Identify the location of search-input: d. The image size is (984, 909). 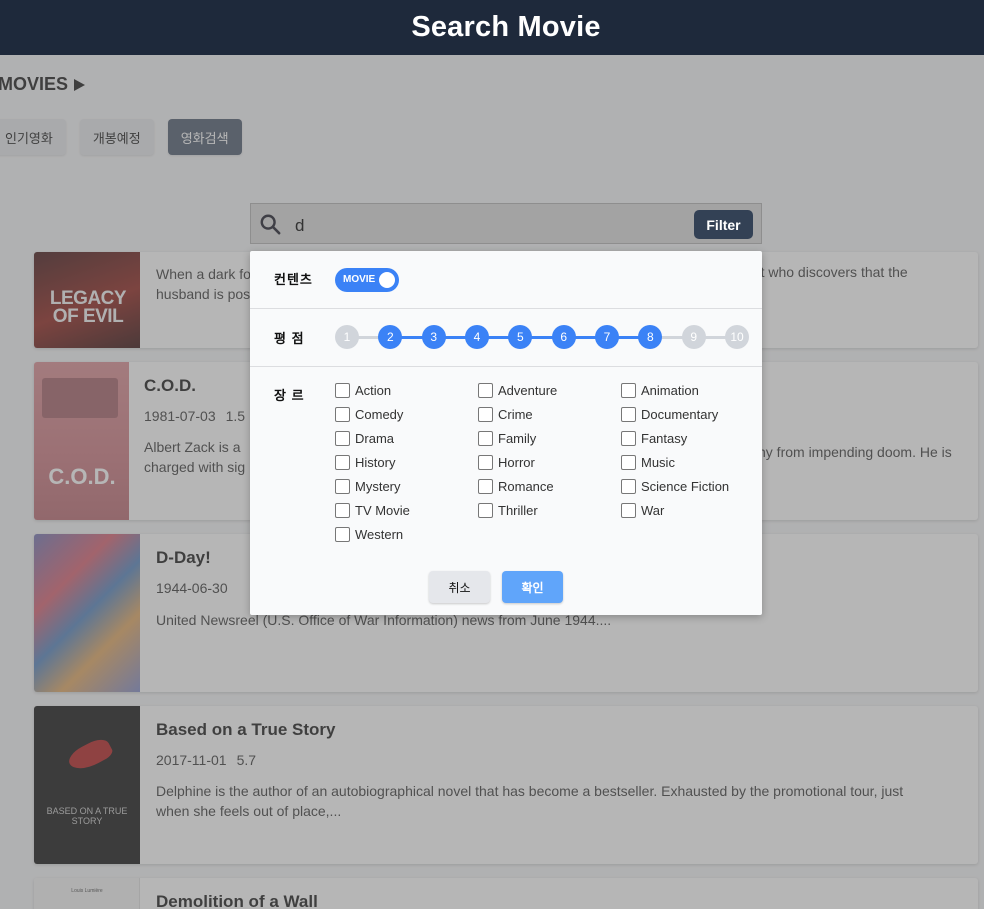
(299, 226).